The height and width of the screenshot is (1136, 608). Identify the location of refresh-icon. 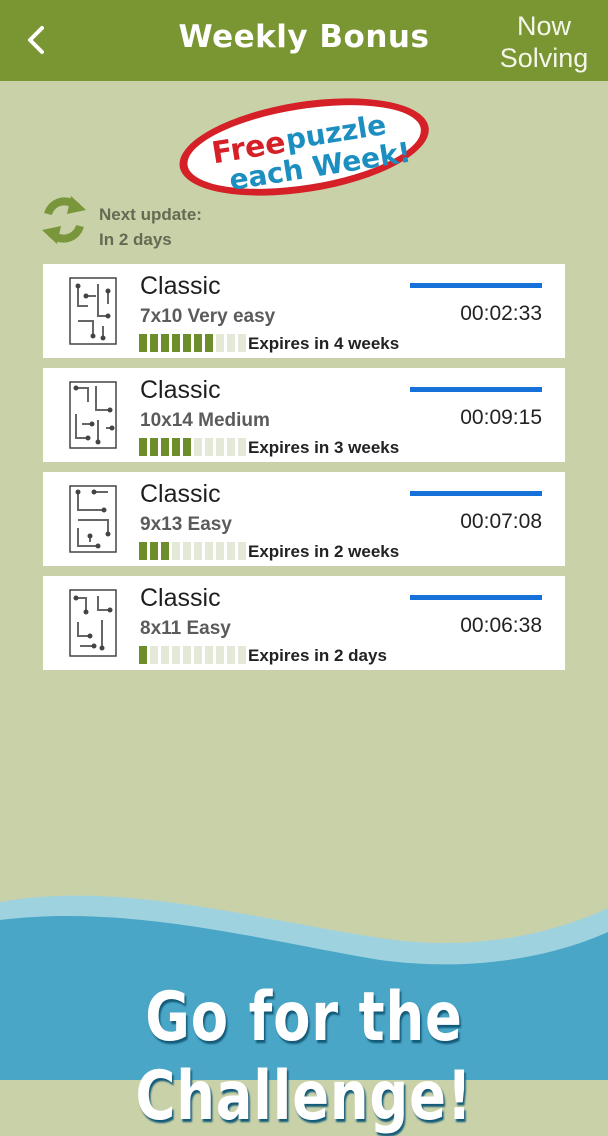
(64, 220).